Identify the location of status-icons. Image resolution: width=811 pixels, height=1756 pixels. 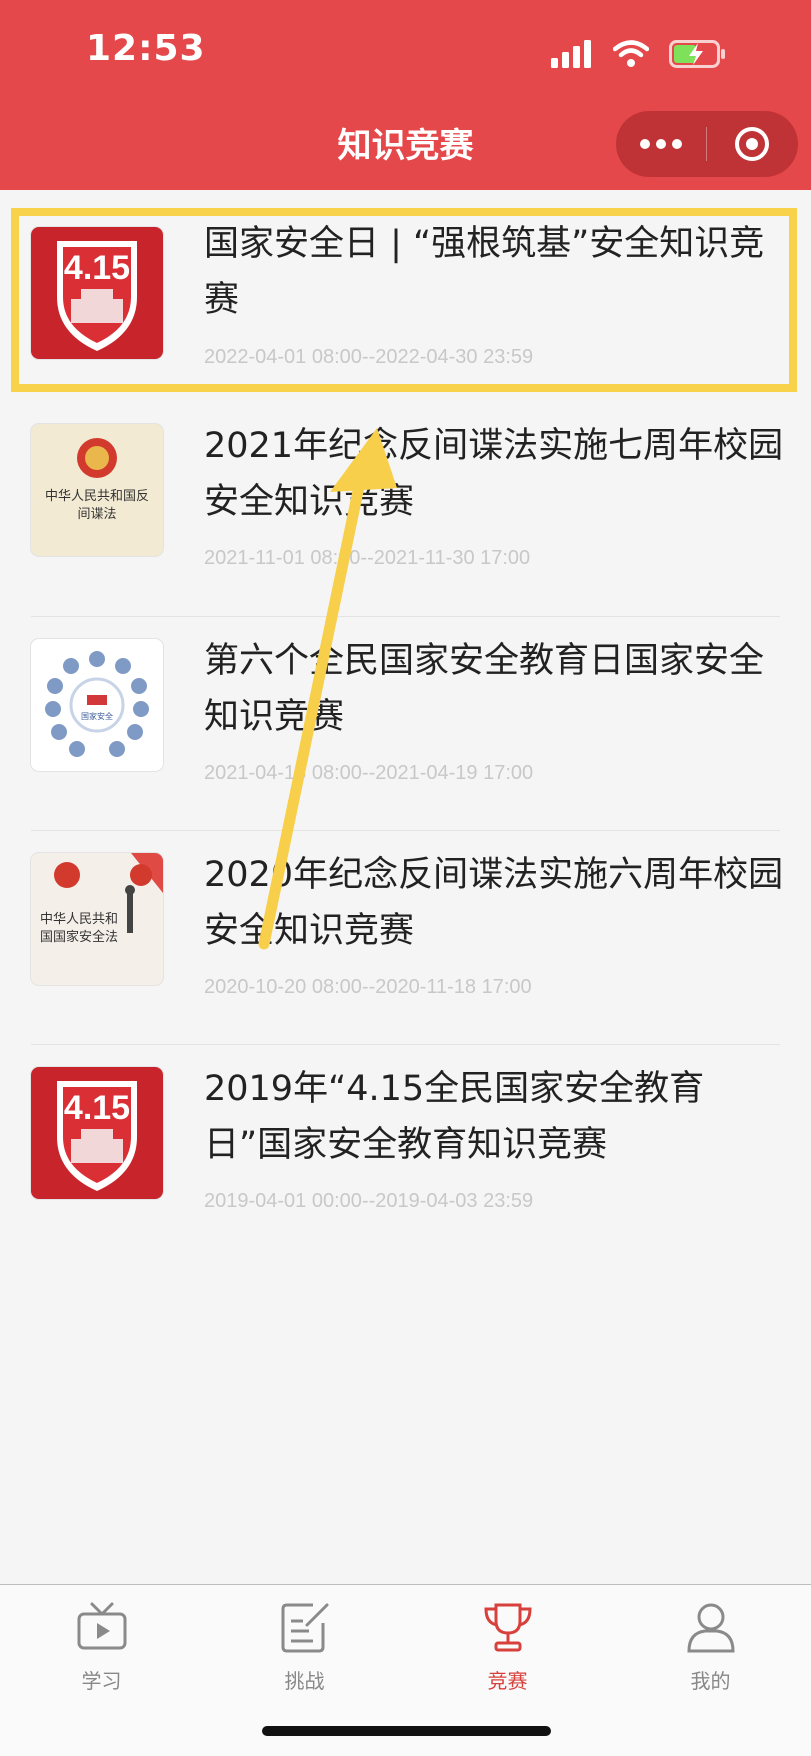
(639, 54).